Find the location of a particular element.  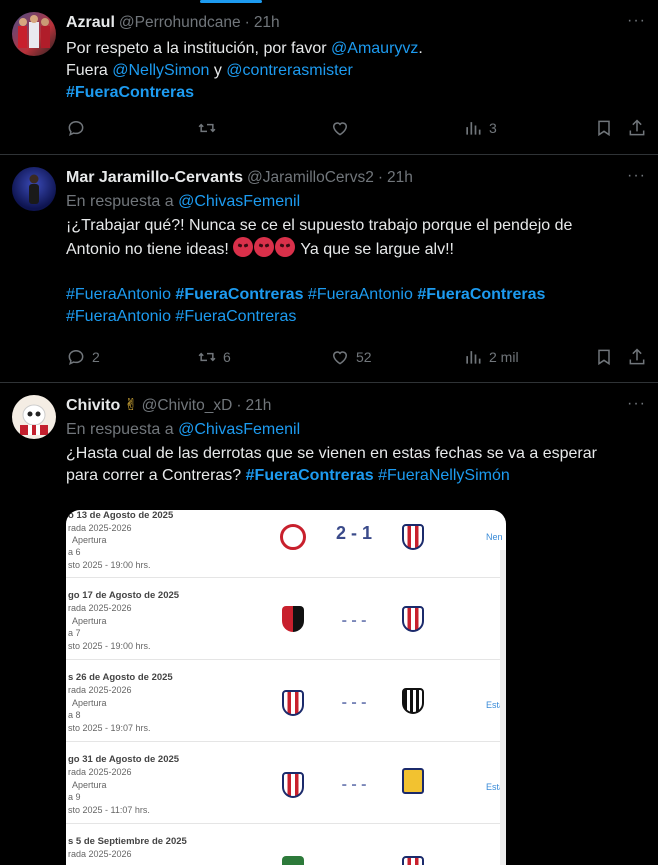

like-count: 52 is located at coordinates (364, 357).